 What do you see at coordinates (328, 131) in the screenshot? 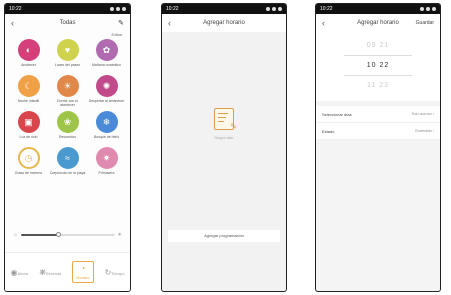
I see `settings-label: Estado` at bounding box center [328, 131].